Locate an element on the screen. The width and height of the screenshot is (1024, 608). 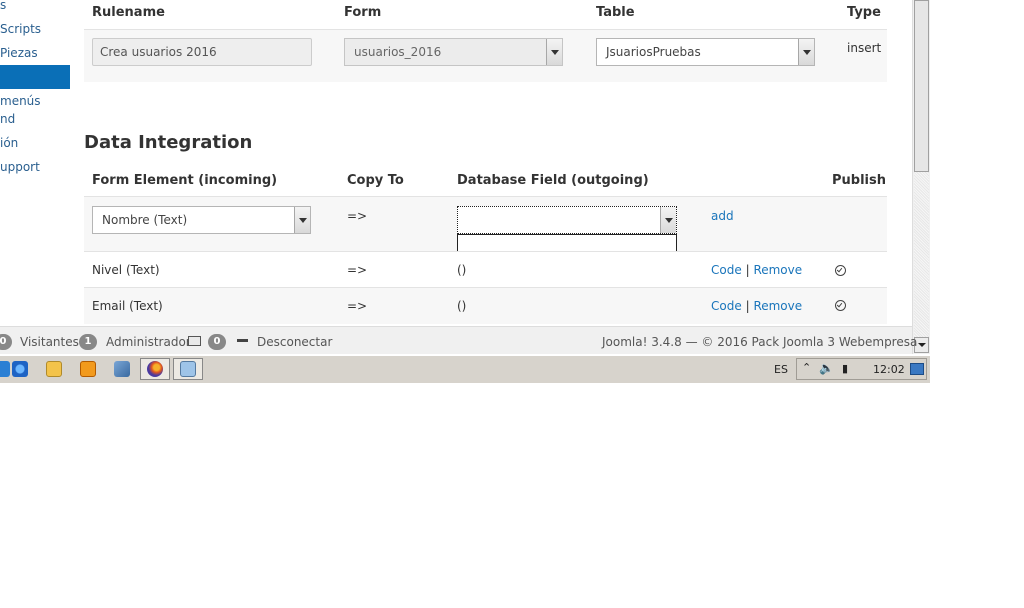
language-indicator: ES is located at coordinates (781, 369).